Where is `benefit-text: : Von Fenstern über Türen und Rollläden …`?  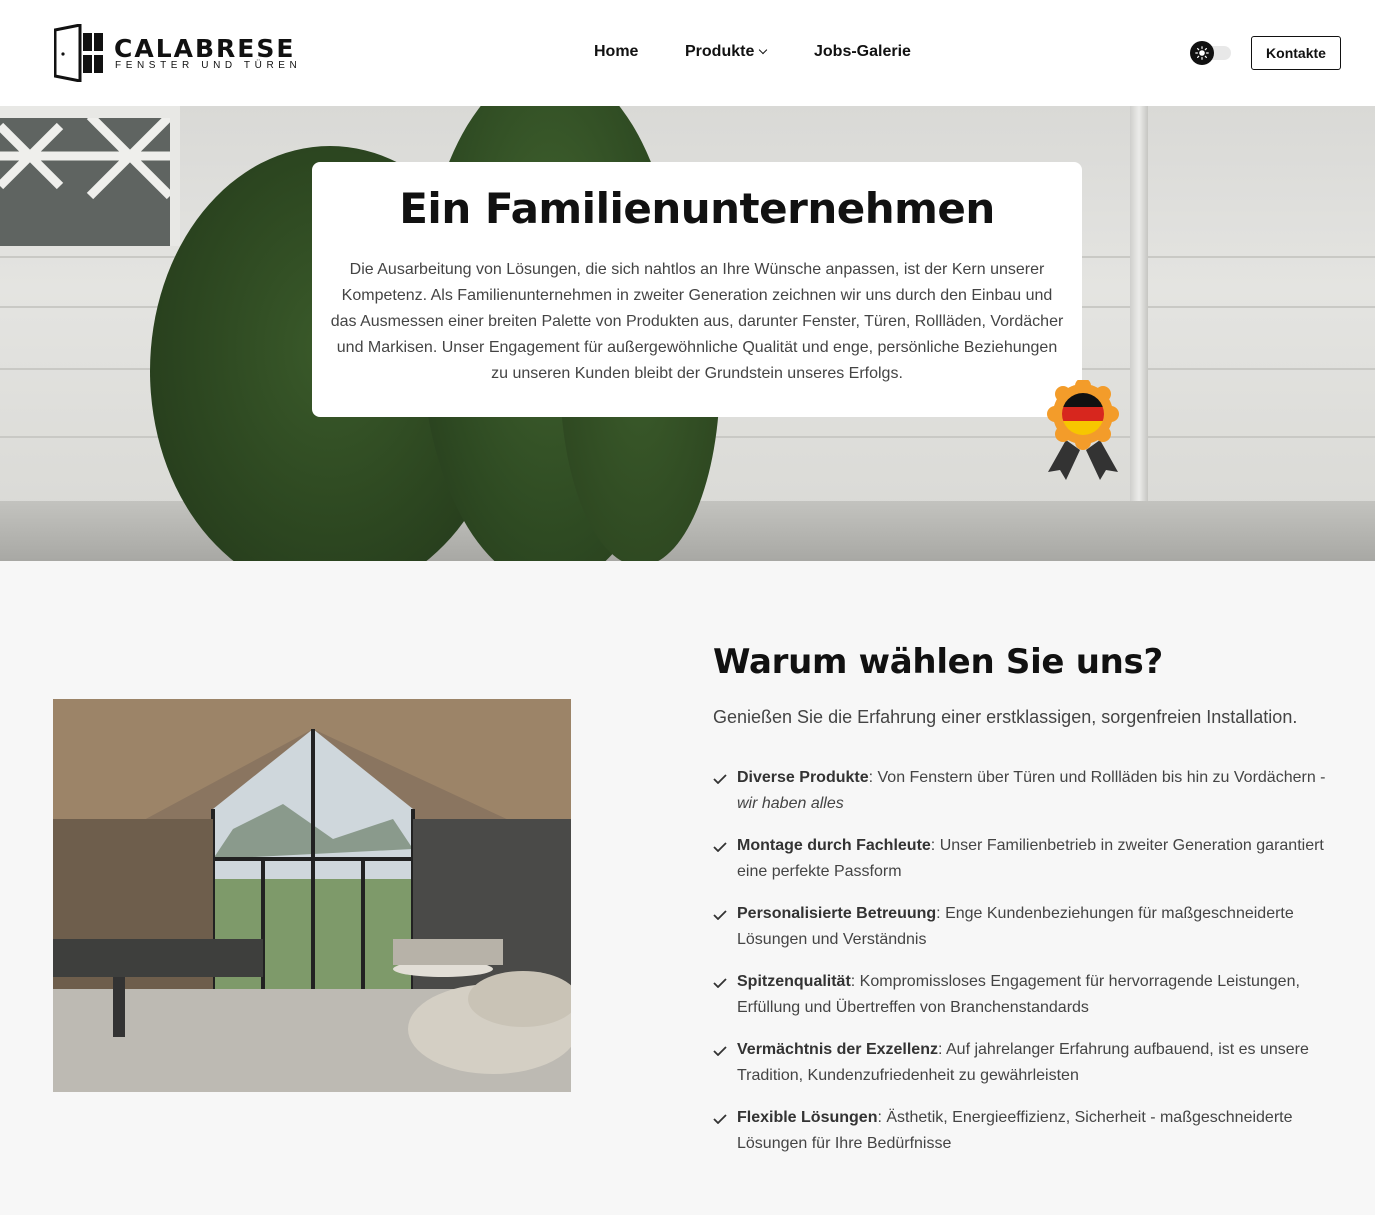 benefit-text: : Von Fenstern über Türen und Rollläden … is located at coordinates (1097, 777).